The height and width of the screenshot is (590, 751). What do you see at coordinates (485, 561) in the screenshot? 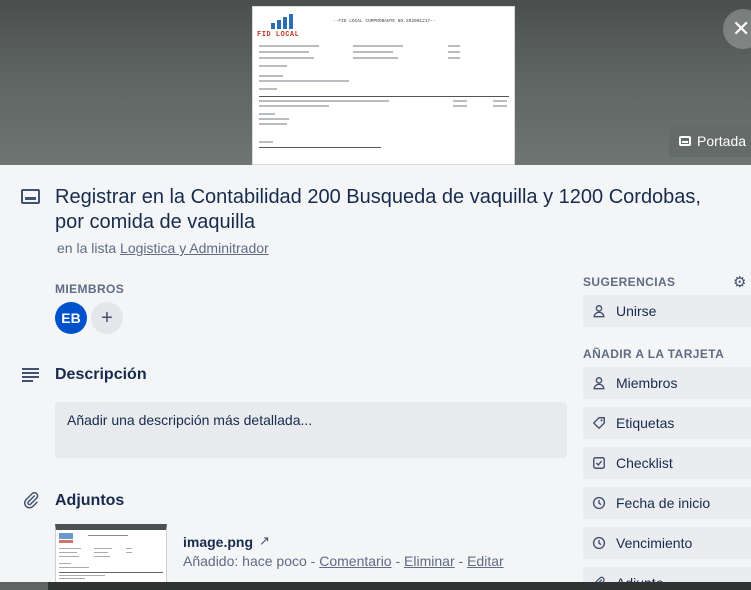
I see `edit-link: Editar` at bounding box center [485, 561].